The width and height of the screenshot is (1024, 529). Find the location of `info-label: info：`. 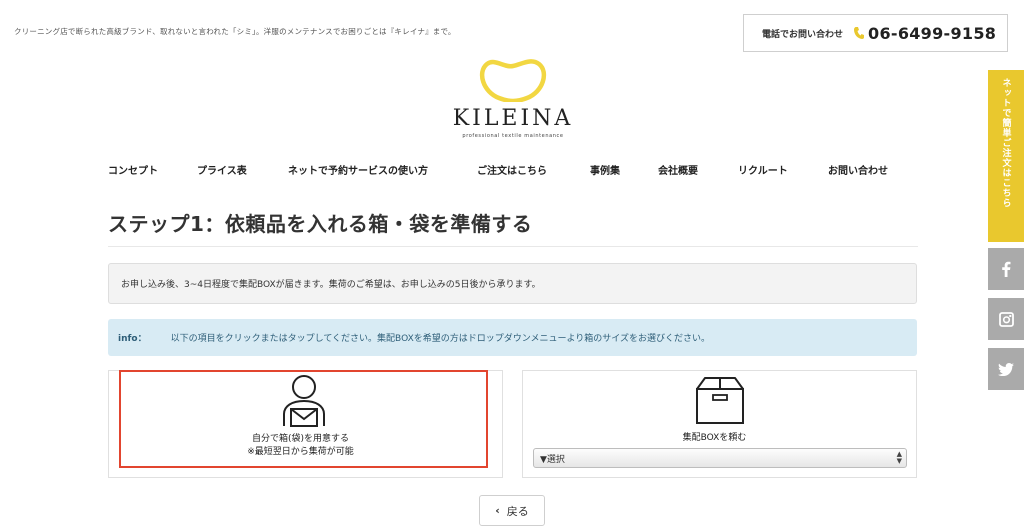

info-label: info： is located at coordinates (132, 339).